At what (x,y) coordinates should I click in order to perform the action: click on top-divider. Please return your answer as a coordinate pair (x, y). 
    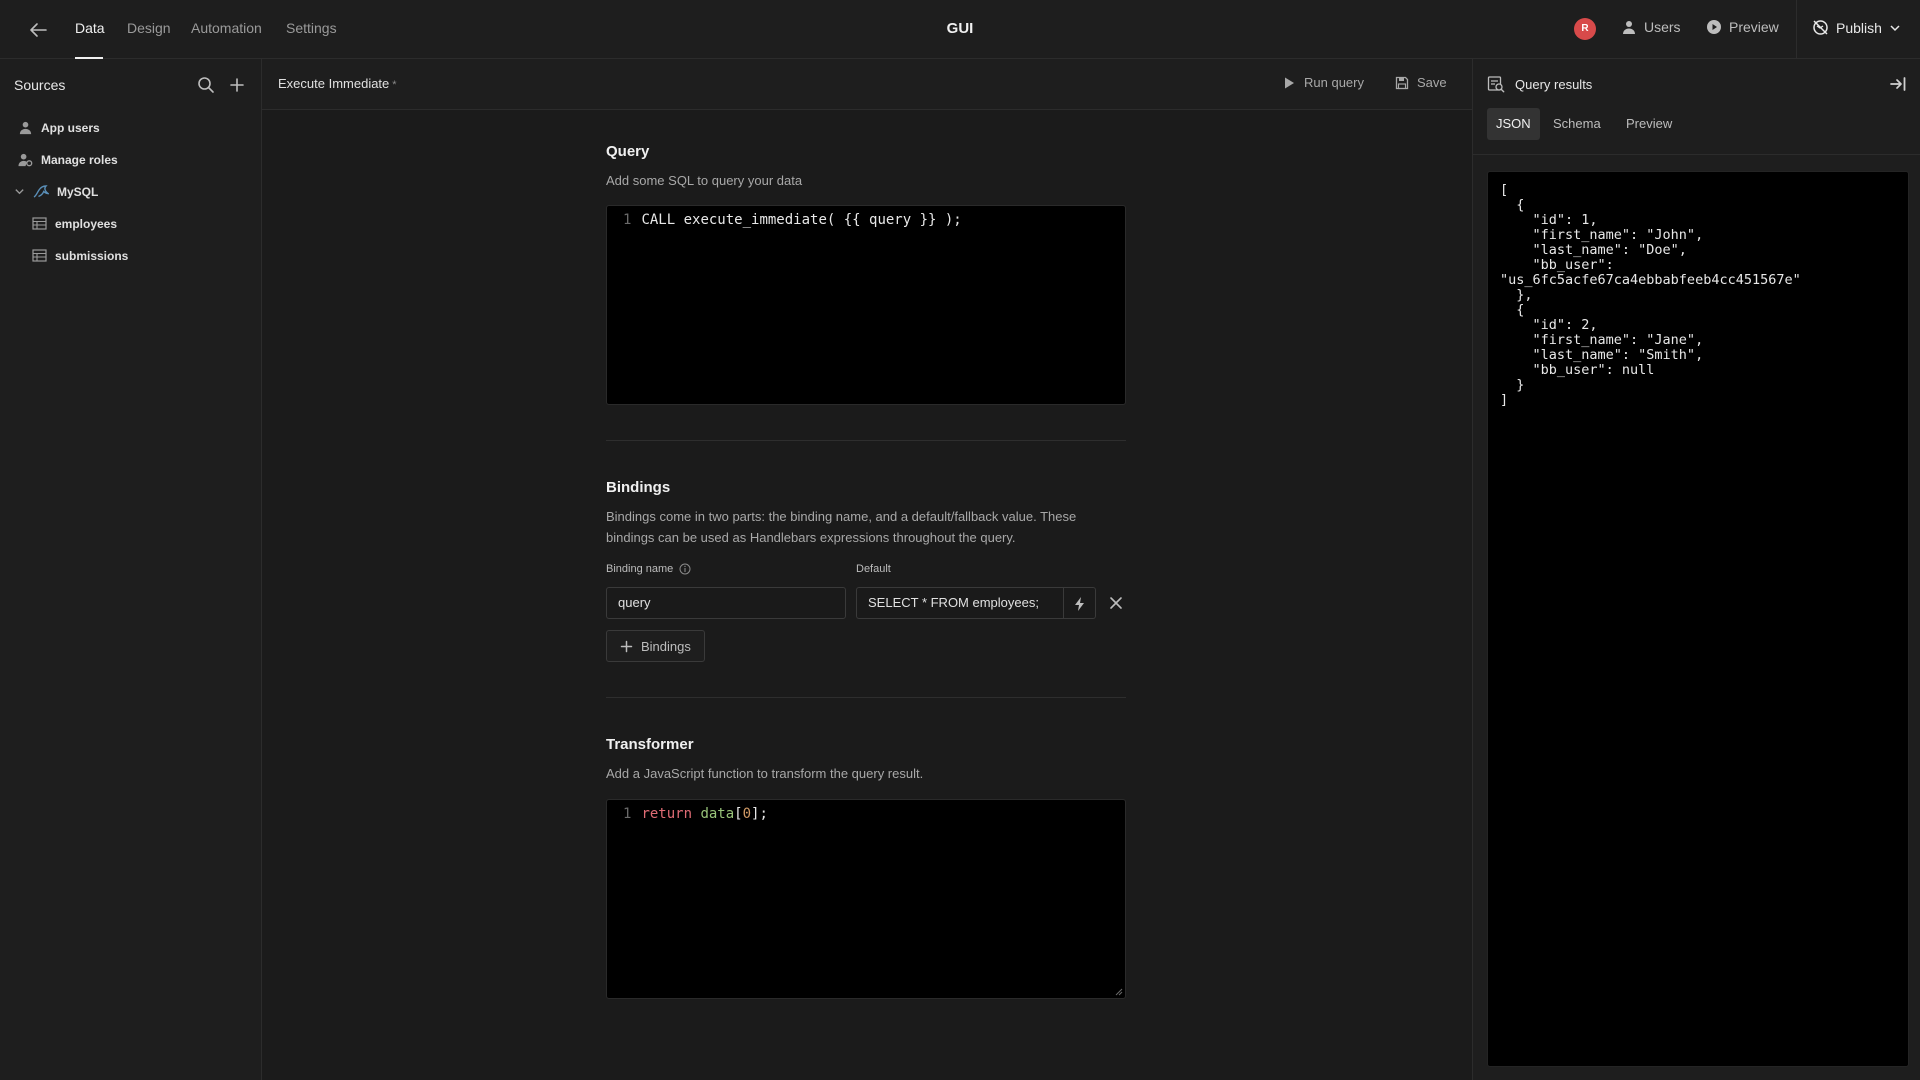
    Looking at the image, I should click on (1796, 29).